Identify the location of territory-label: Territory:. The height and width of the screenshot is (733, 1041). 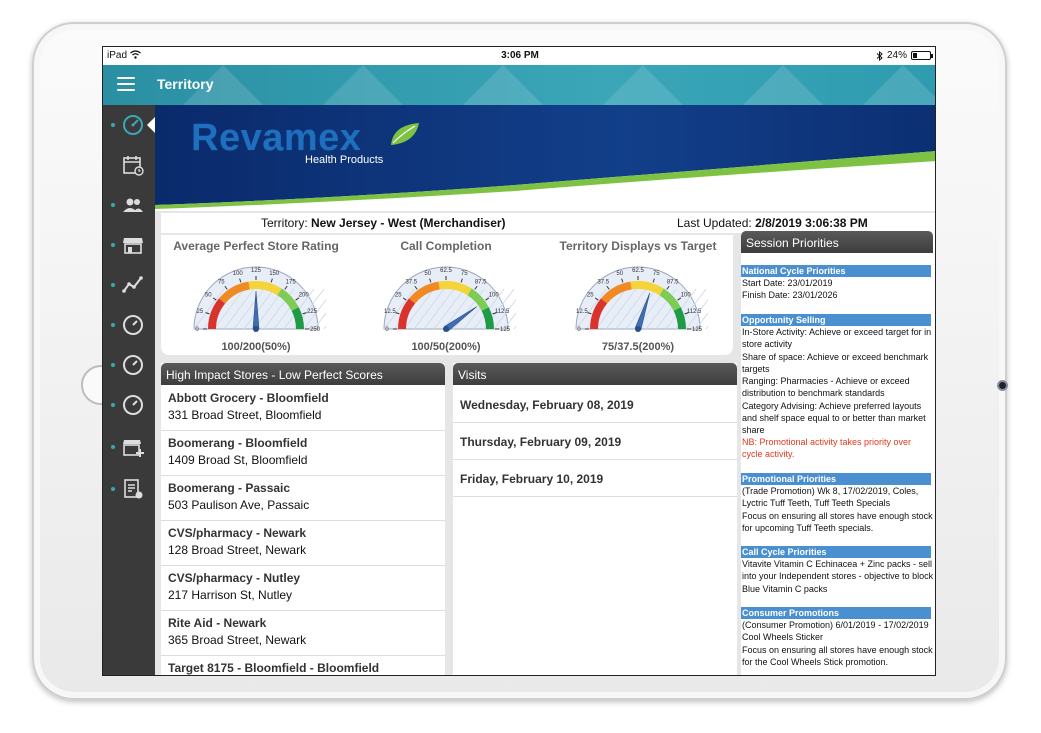
(284, 223).